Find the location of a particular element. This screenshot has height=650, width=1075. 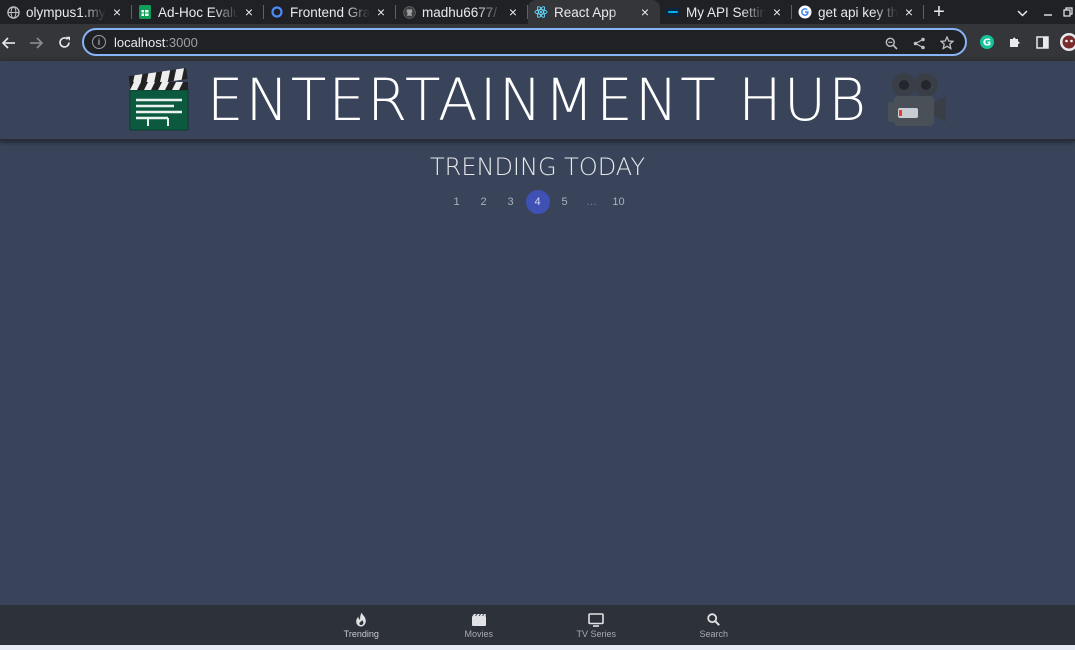

browser-tab: Frontend Gra × is located at coordinates (330, 12).